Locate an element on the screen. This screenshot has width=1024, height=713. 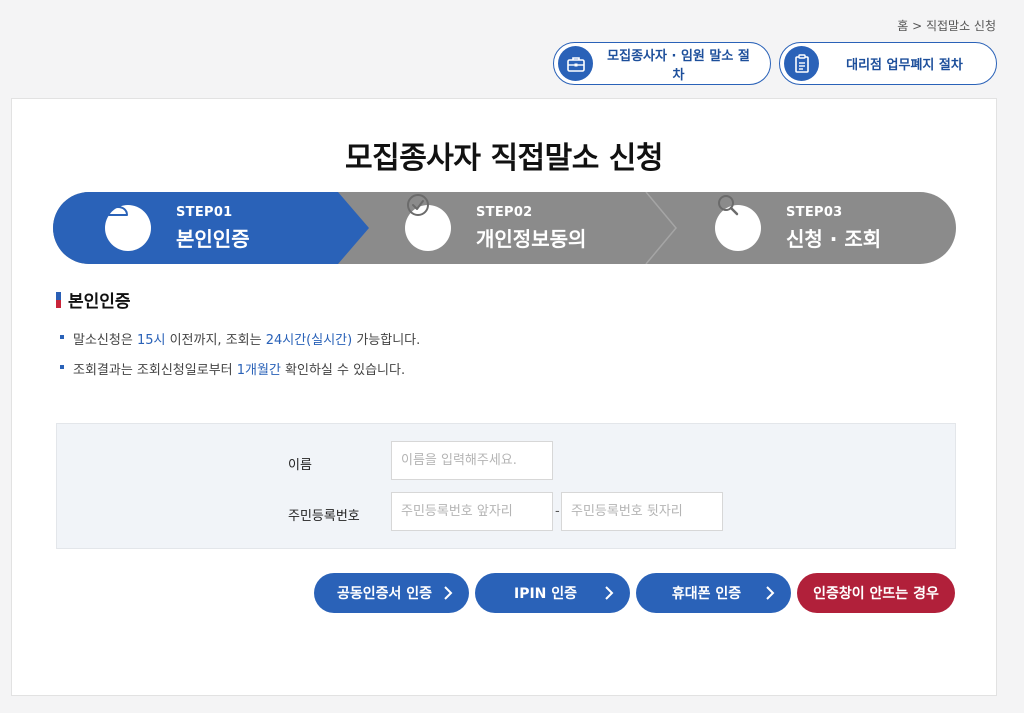
notice-text: 가능합니다. is located at coordinates (386, 340).